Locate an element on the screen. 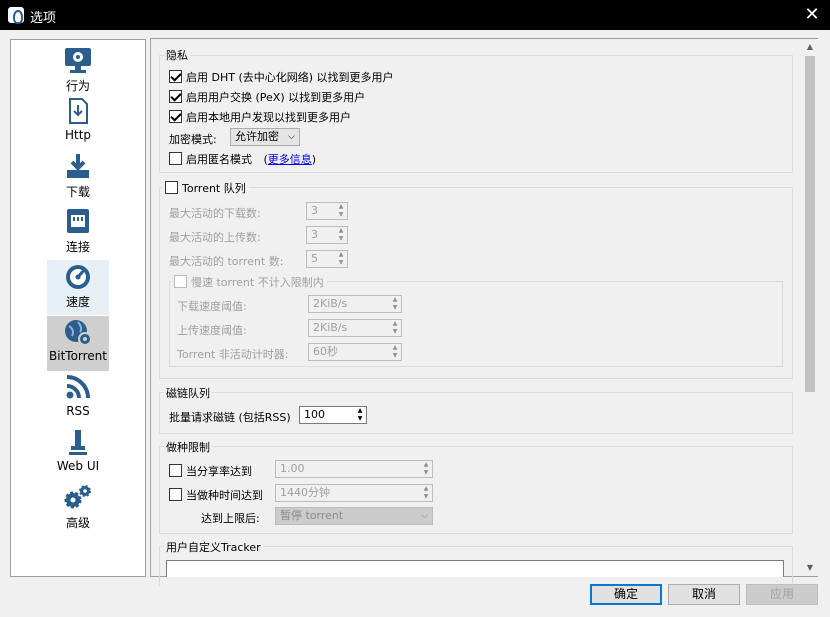 The height and width of the screenshot is (617, 830). dht-checkbox: 启用 DHT (去中心化网络) 以找到更多用户 is located at coordinates (281, 77).